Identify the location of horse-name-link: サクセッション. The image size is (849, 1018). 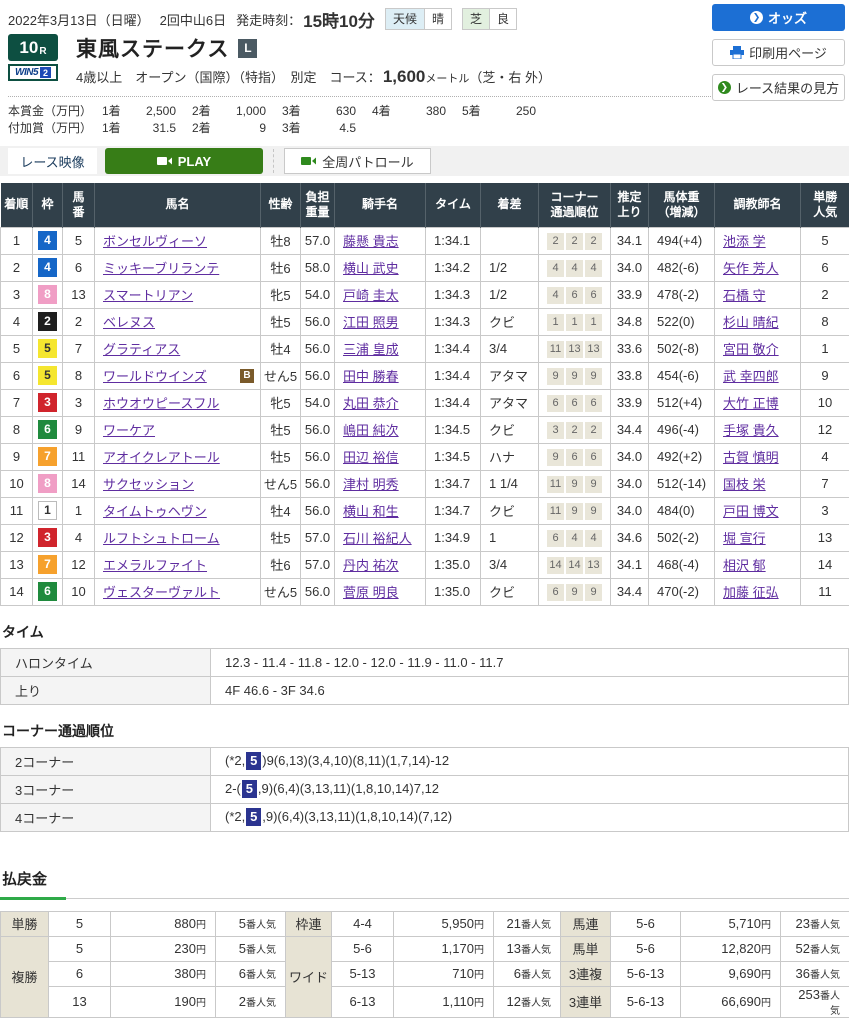
(148, 484).